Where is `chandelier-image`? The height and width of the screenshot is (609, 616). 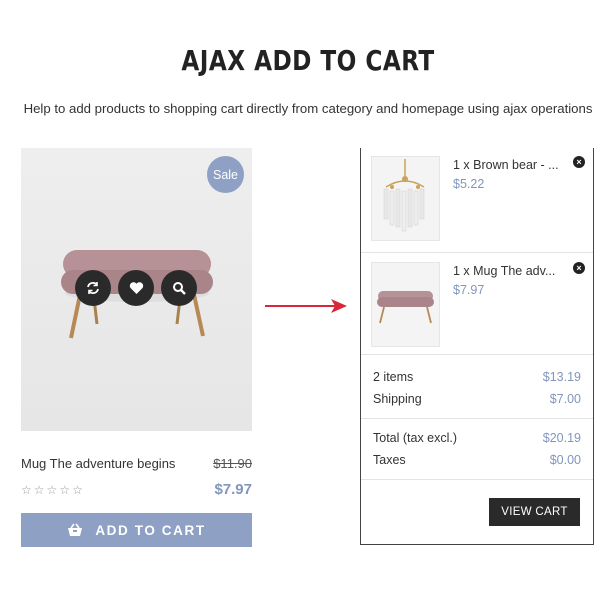 chandelier-image is located at coordinates (404, 195).